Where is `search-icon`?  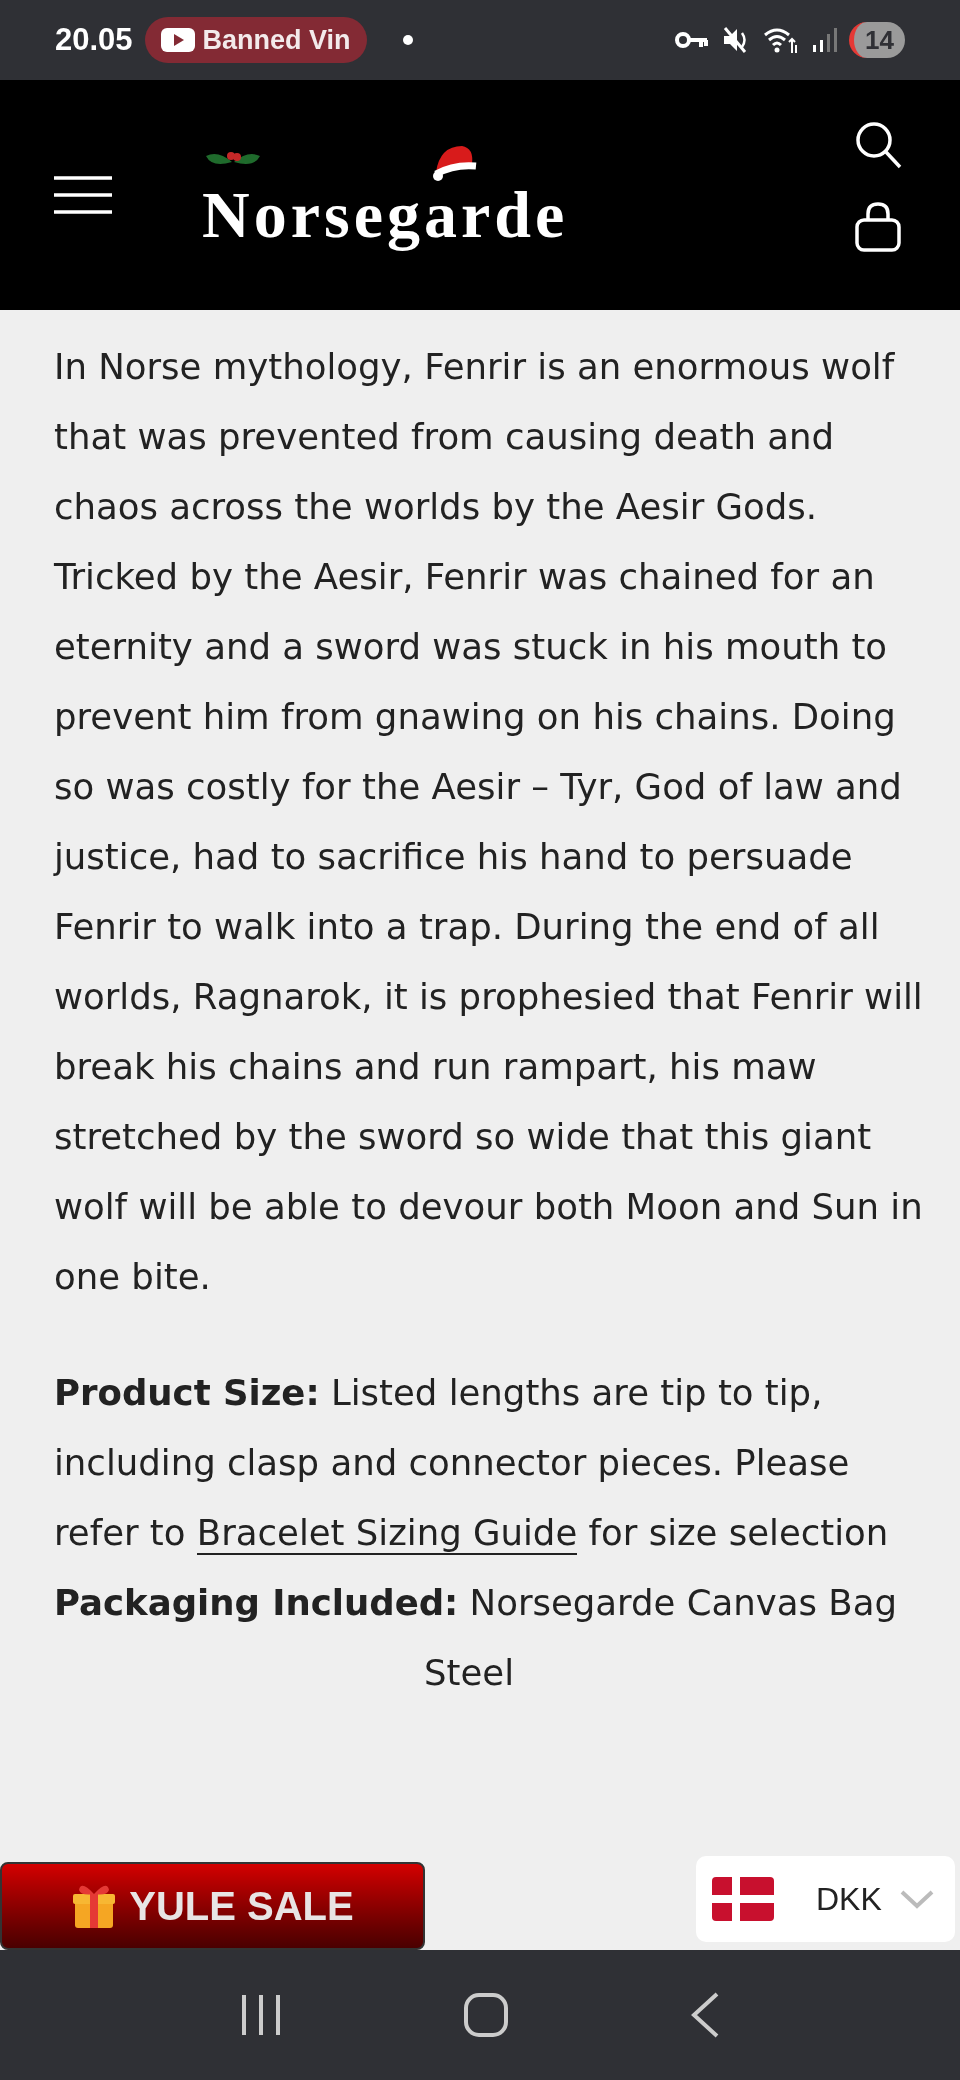
search-icon is located at coordinates (878, 145).